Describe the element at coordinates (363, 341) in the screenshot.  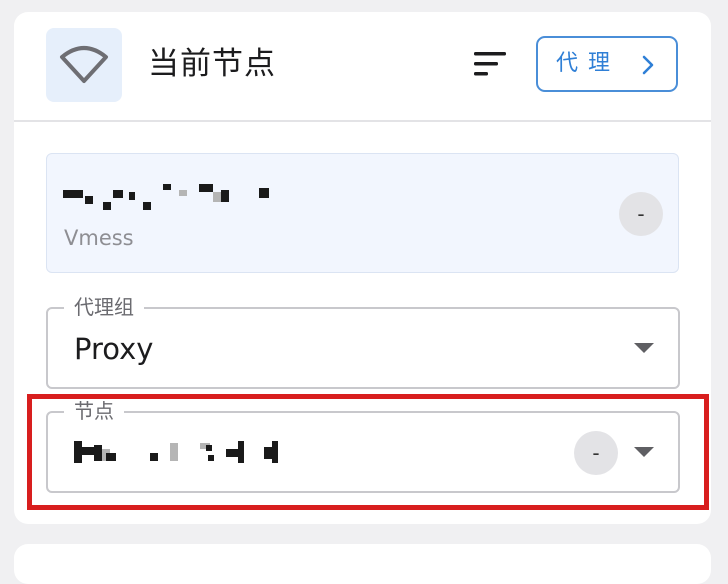
I see `proxy-group-select: 代理组 Proxy` at that location.